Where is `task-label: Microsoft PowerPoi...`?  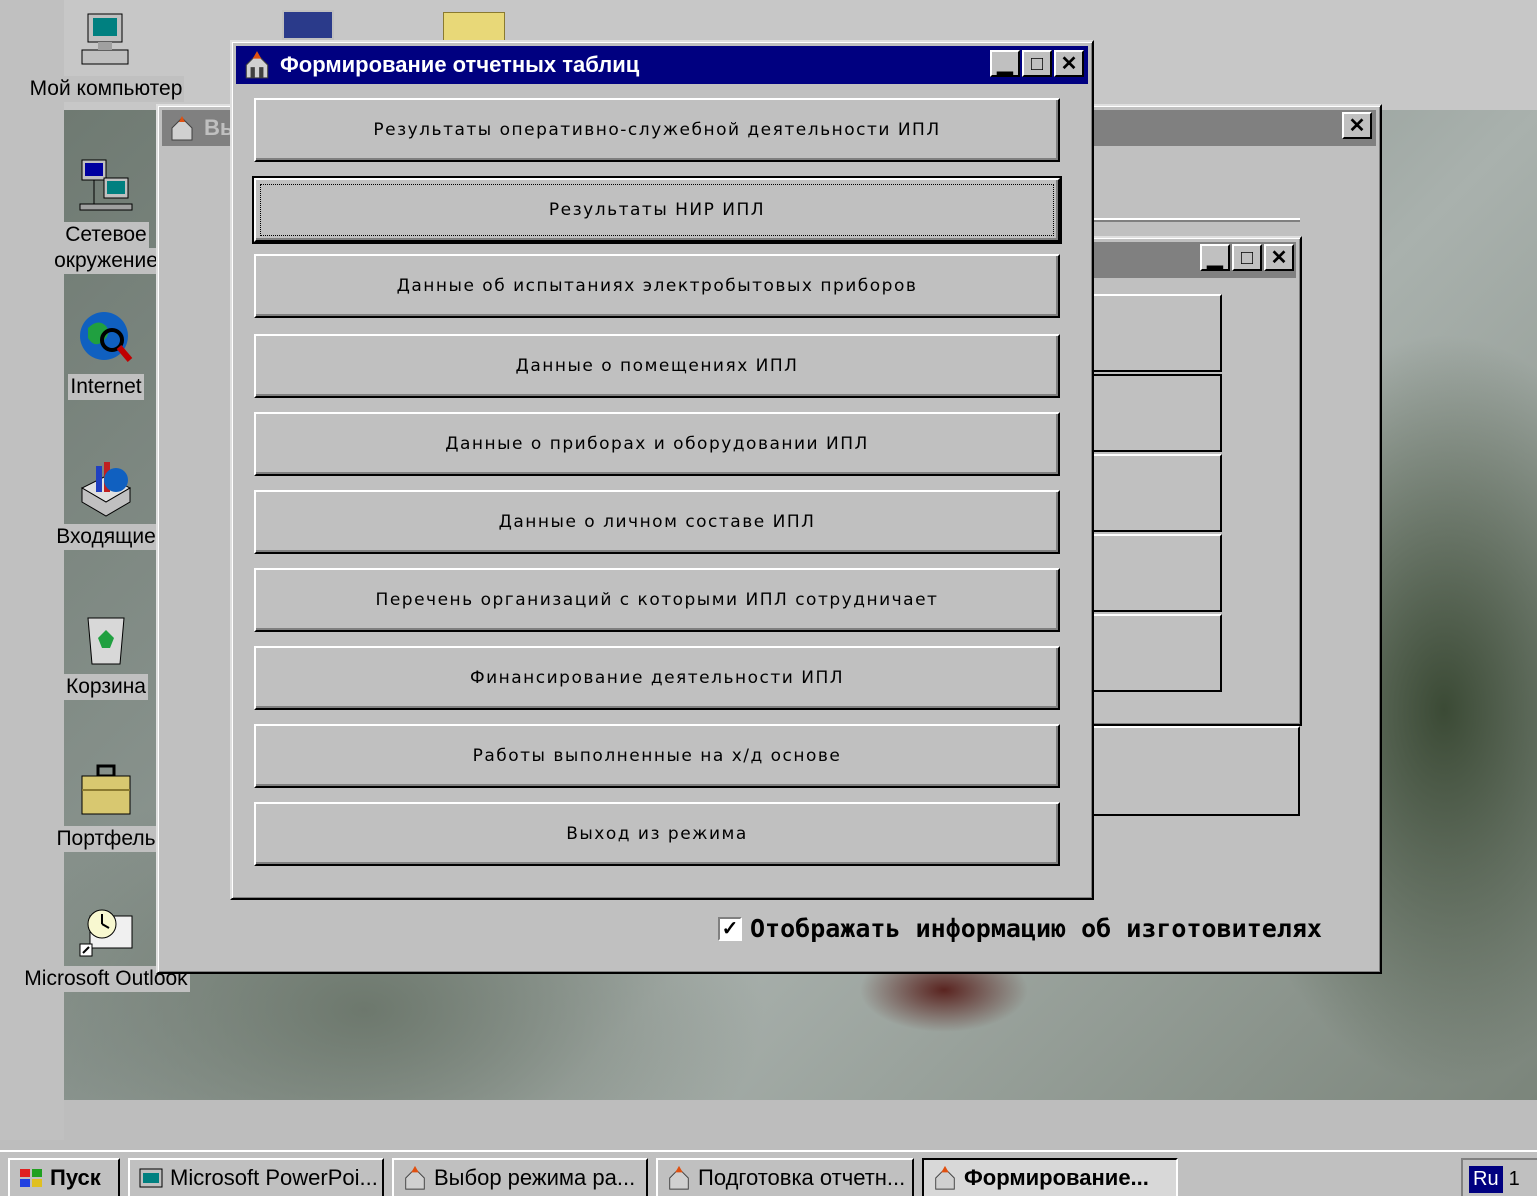 task-label: Microsoft PowerPoi... is located at coordinates (274, 1177).